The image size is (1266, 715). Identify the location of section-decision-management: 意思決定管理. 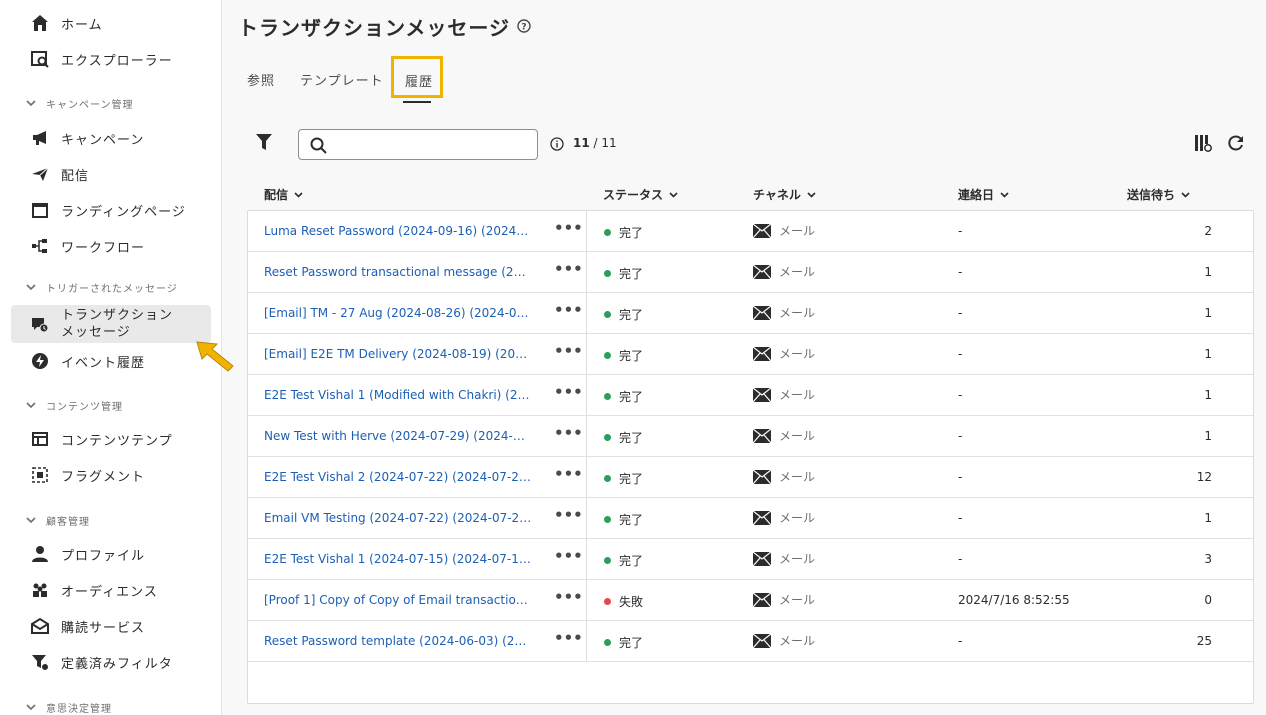
(69, 707).